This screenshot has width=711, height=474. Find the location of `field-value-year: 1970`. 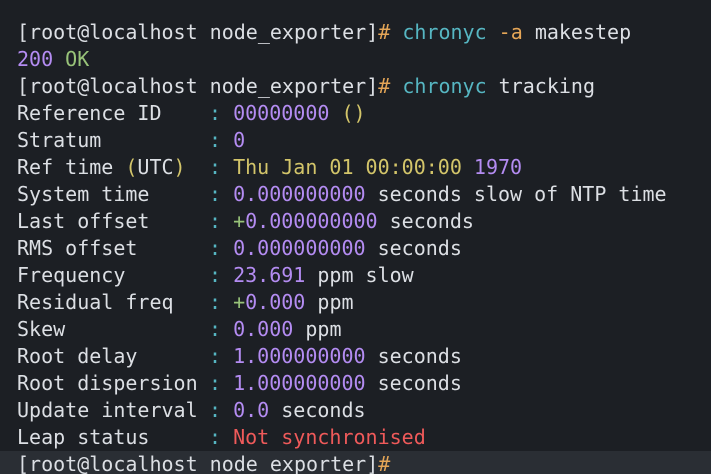

field-value-year: 1970 is located at coordinates (498, 167).